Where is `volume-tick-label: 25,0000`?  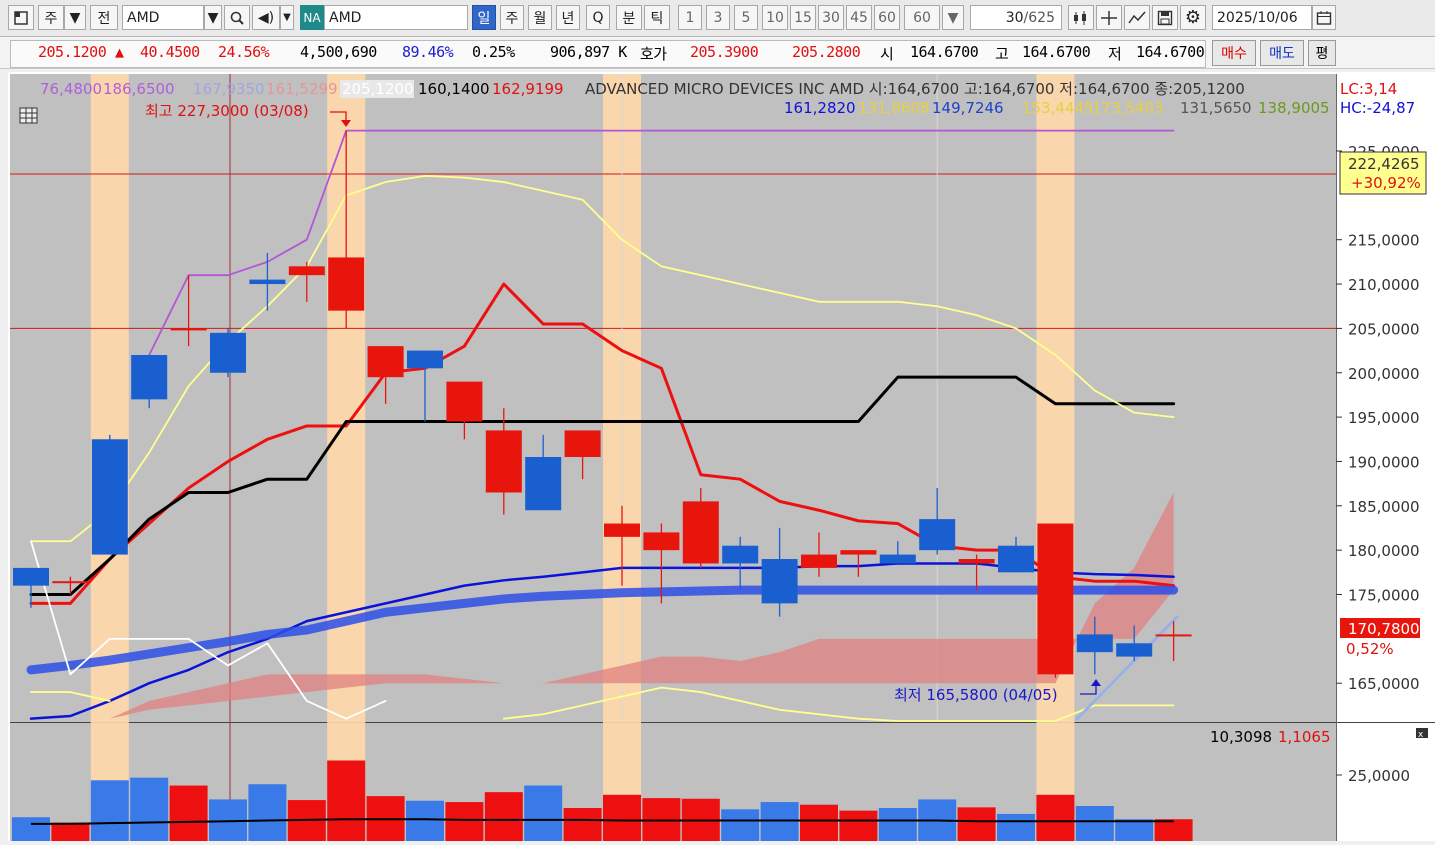
volume-tick-label: 25,0000 is located at coordinates (1379, 776).